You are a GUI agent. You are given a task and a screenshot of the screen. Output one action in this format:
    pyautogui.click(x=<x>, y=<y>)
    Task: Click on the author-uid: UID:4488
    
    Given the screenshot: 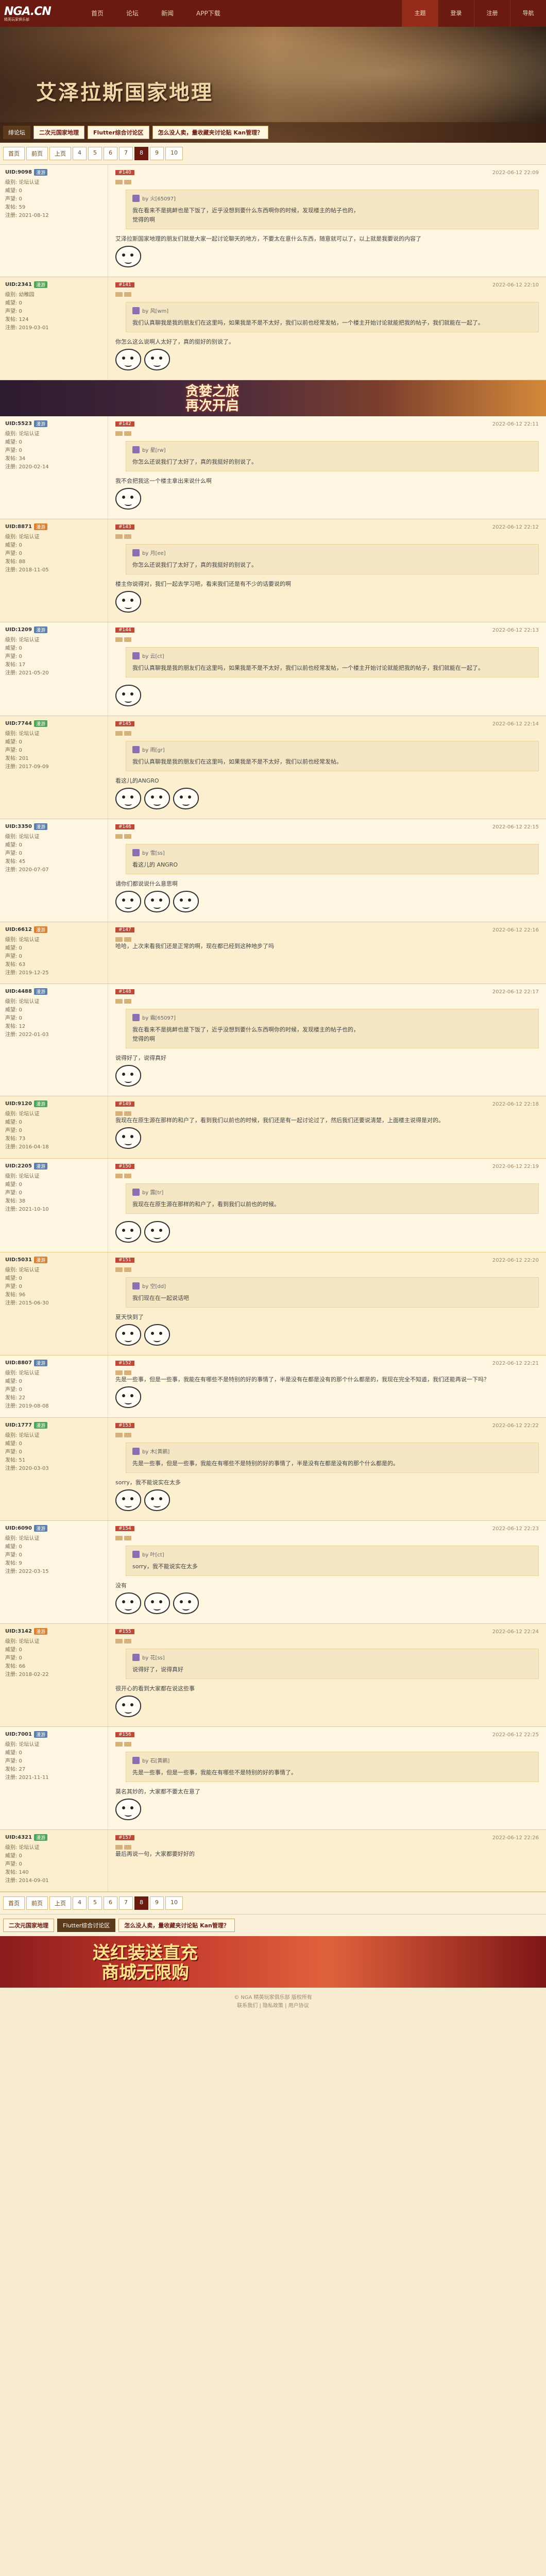 What is the action you would take?
    pyautogui.click(x=18, y=991)
    